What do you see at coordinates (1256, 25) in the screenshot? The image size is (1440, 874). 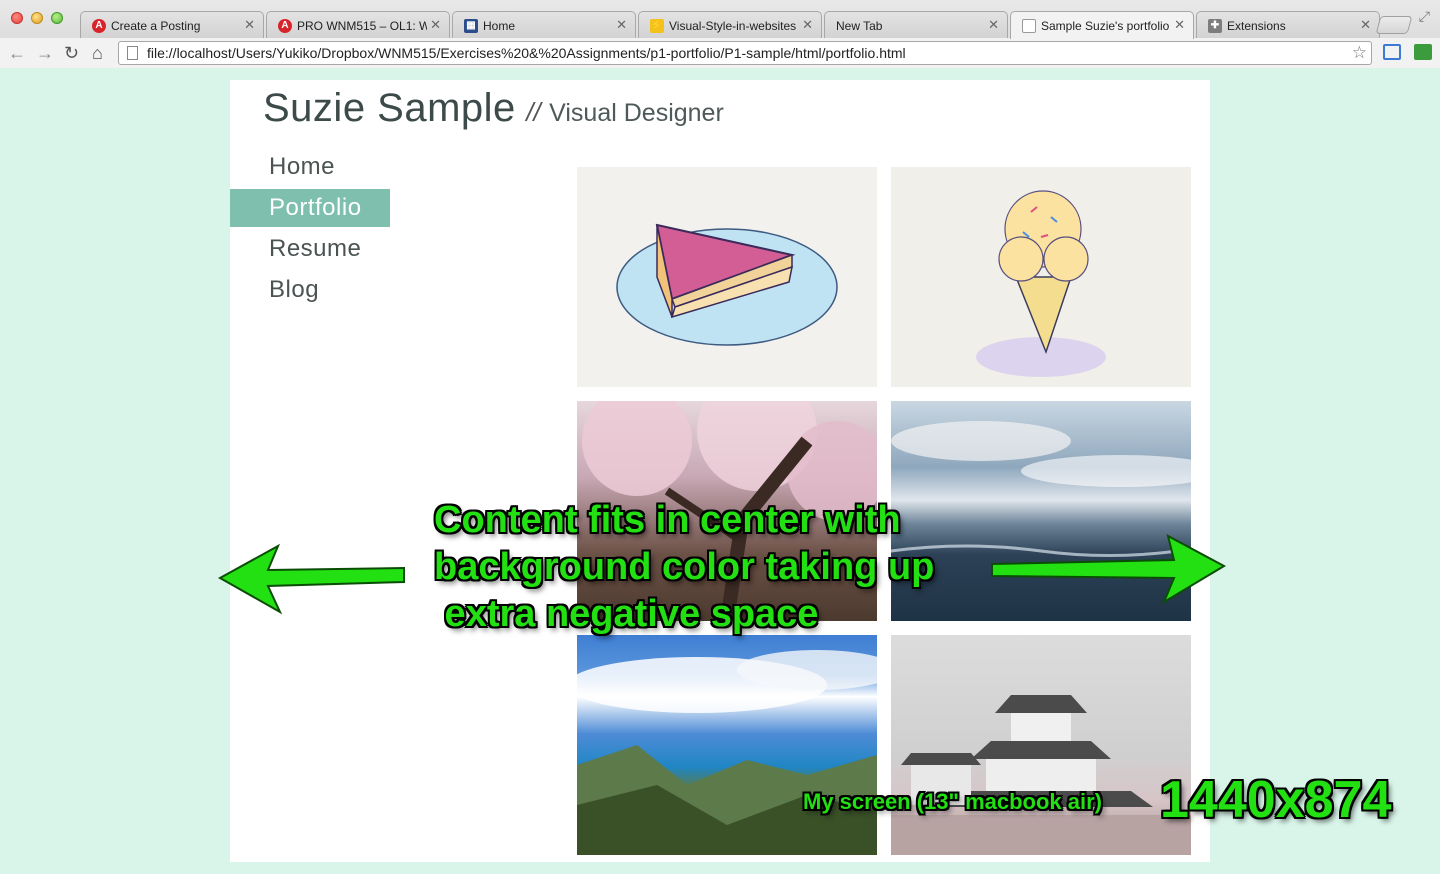 I see `tab-title: Extensions` at bounding box center [1256, 25].